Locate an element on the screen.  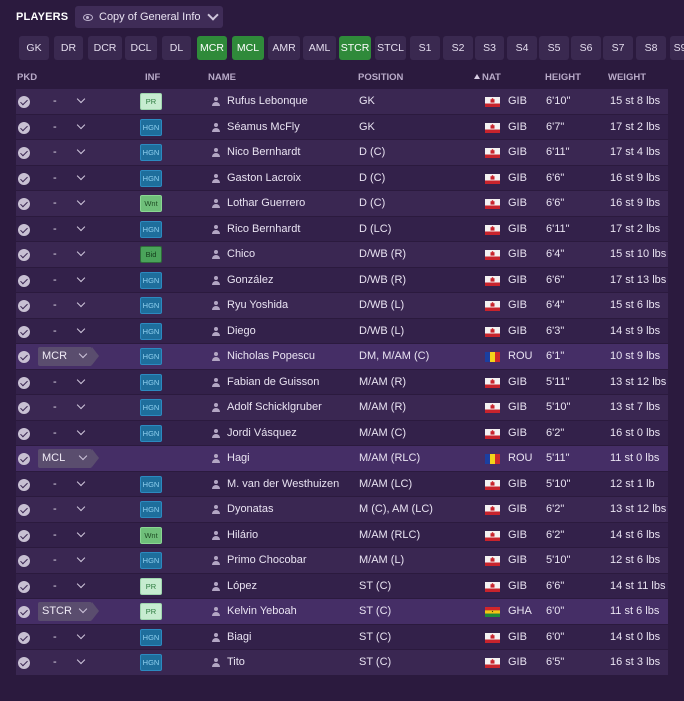
column-header-pkd: PKD is located at coordinates (27, 77).